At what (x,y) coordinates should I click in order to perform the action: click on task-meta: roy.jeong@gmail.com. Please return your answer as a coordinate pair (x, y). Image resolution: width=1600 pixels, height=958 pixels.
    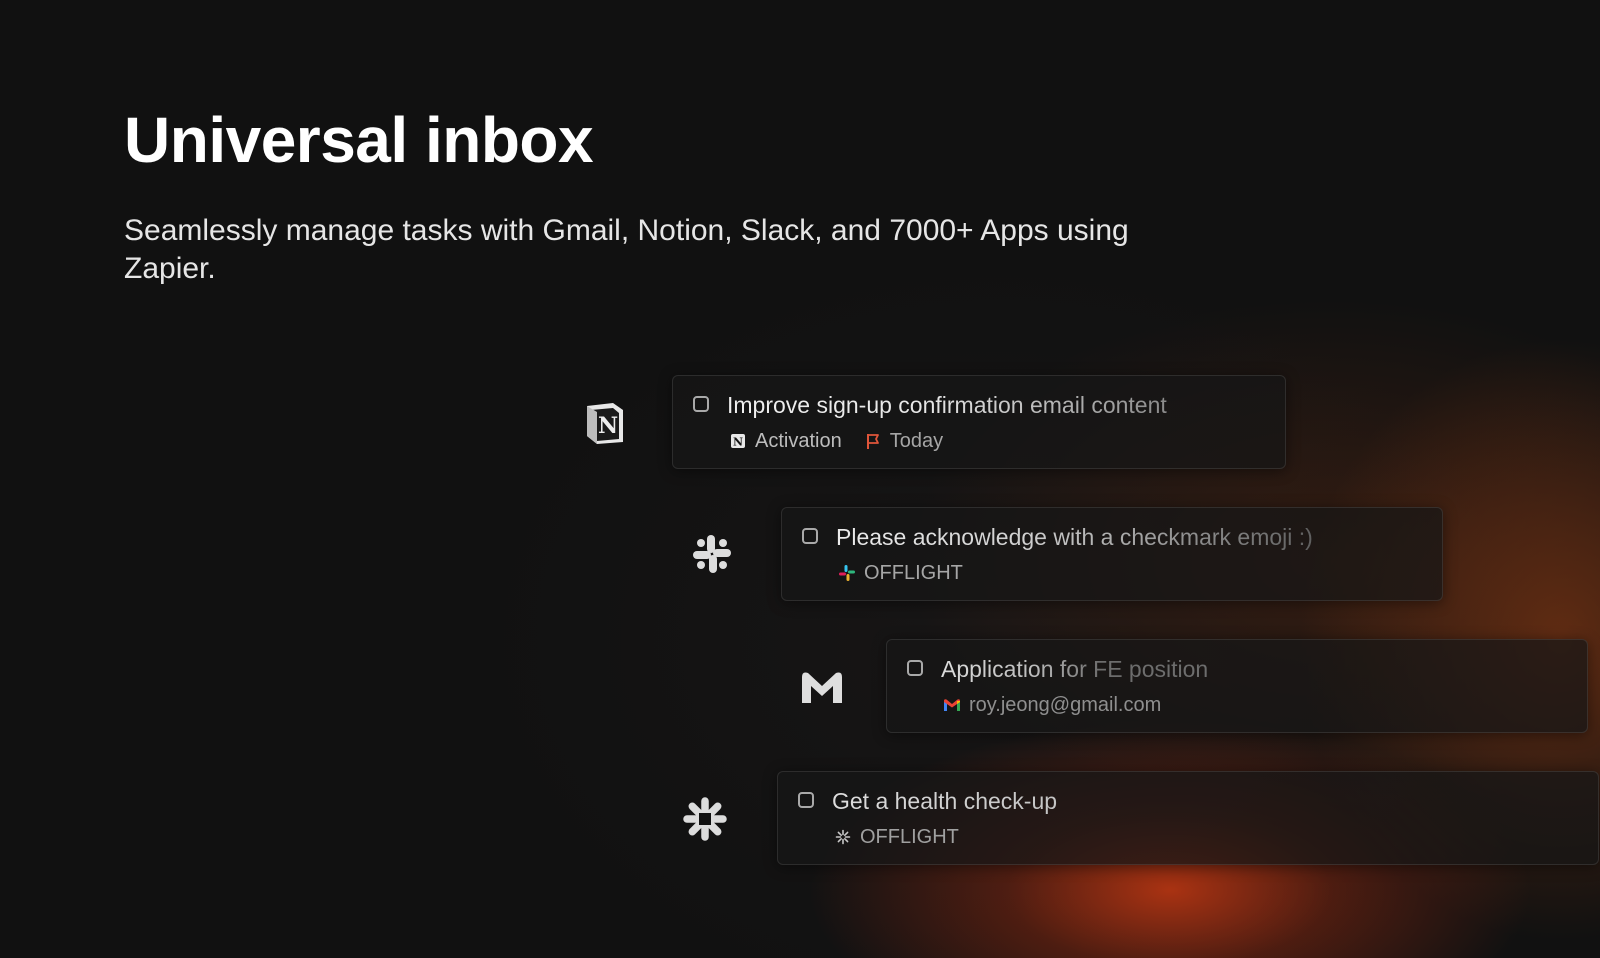
    Looking at the image, I should click on (1052, 705).